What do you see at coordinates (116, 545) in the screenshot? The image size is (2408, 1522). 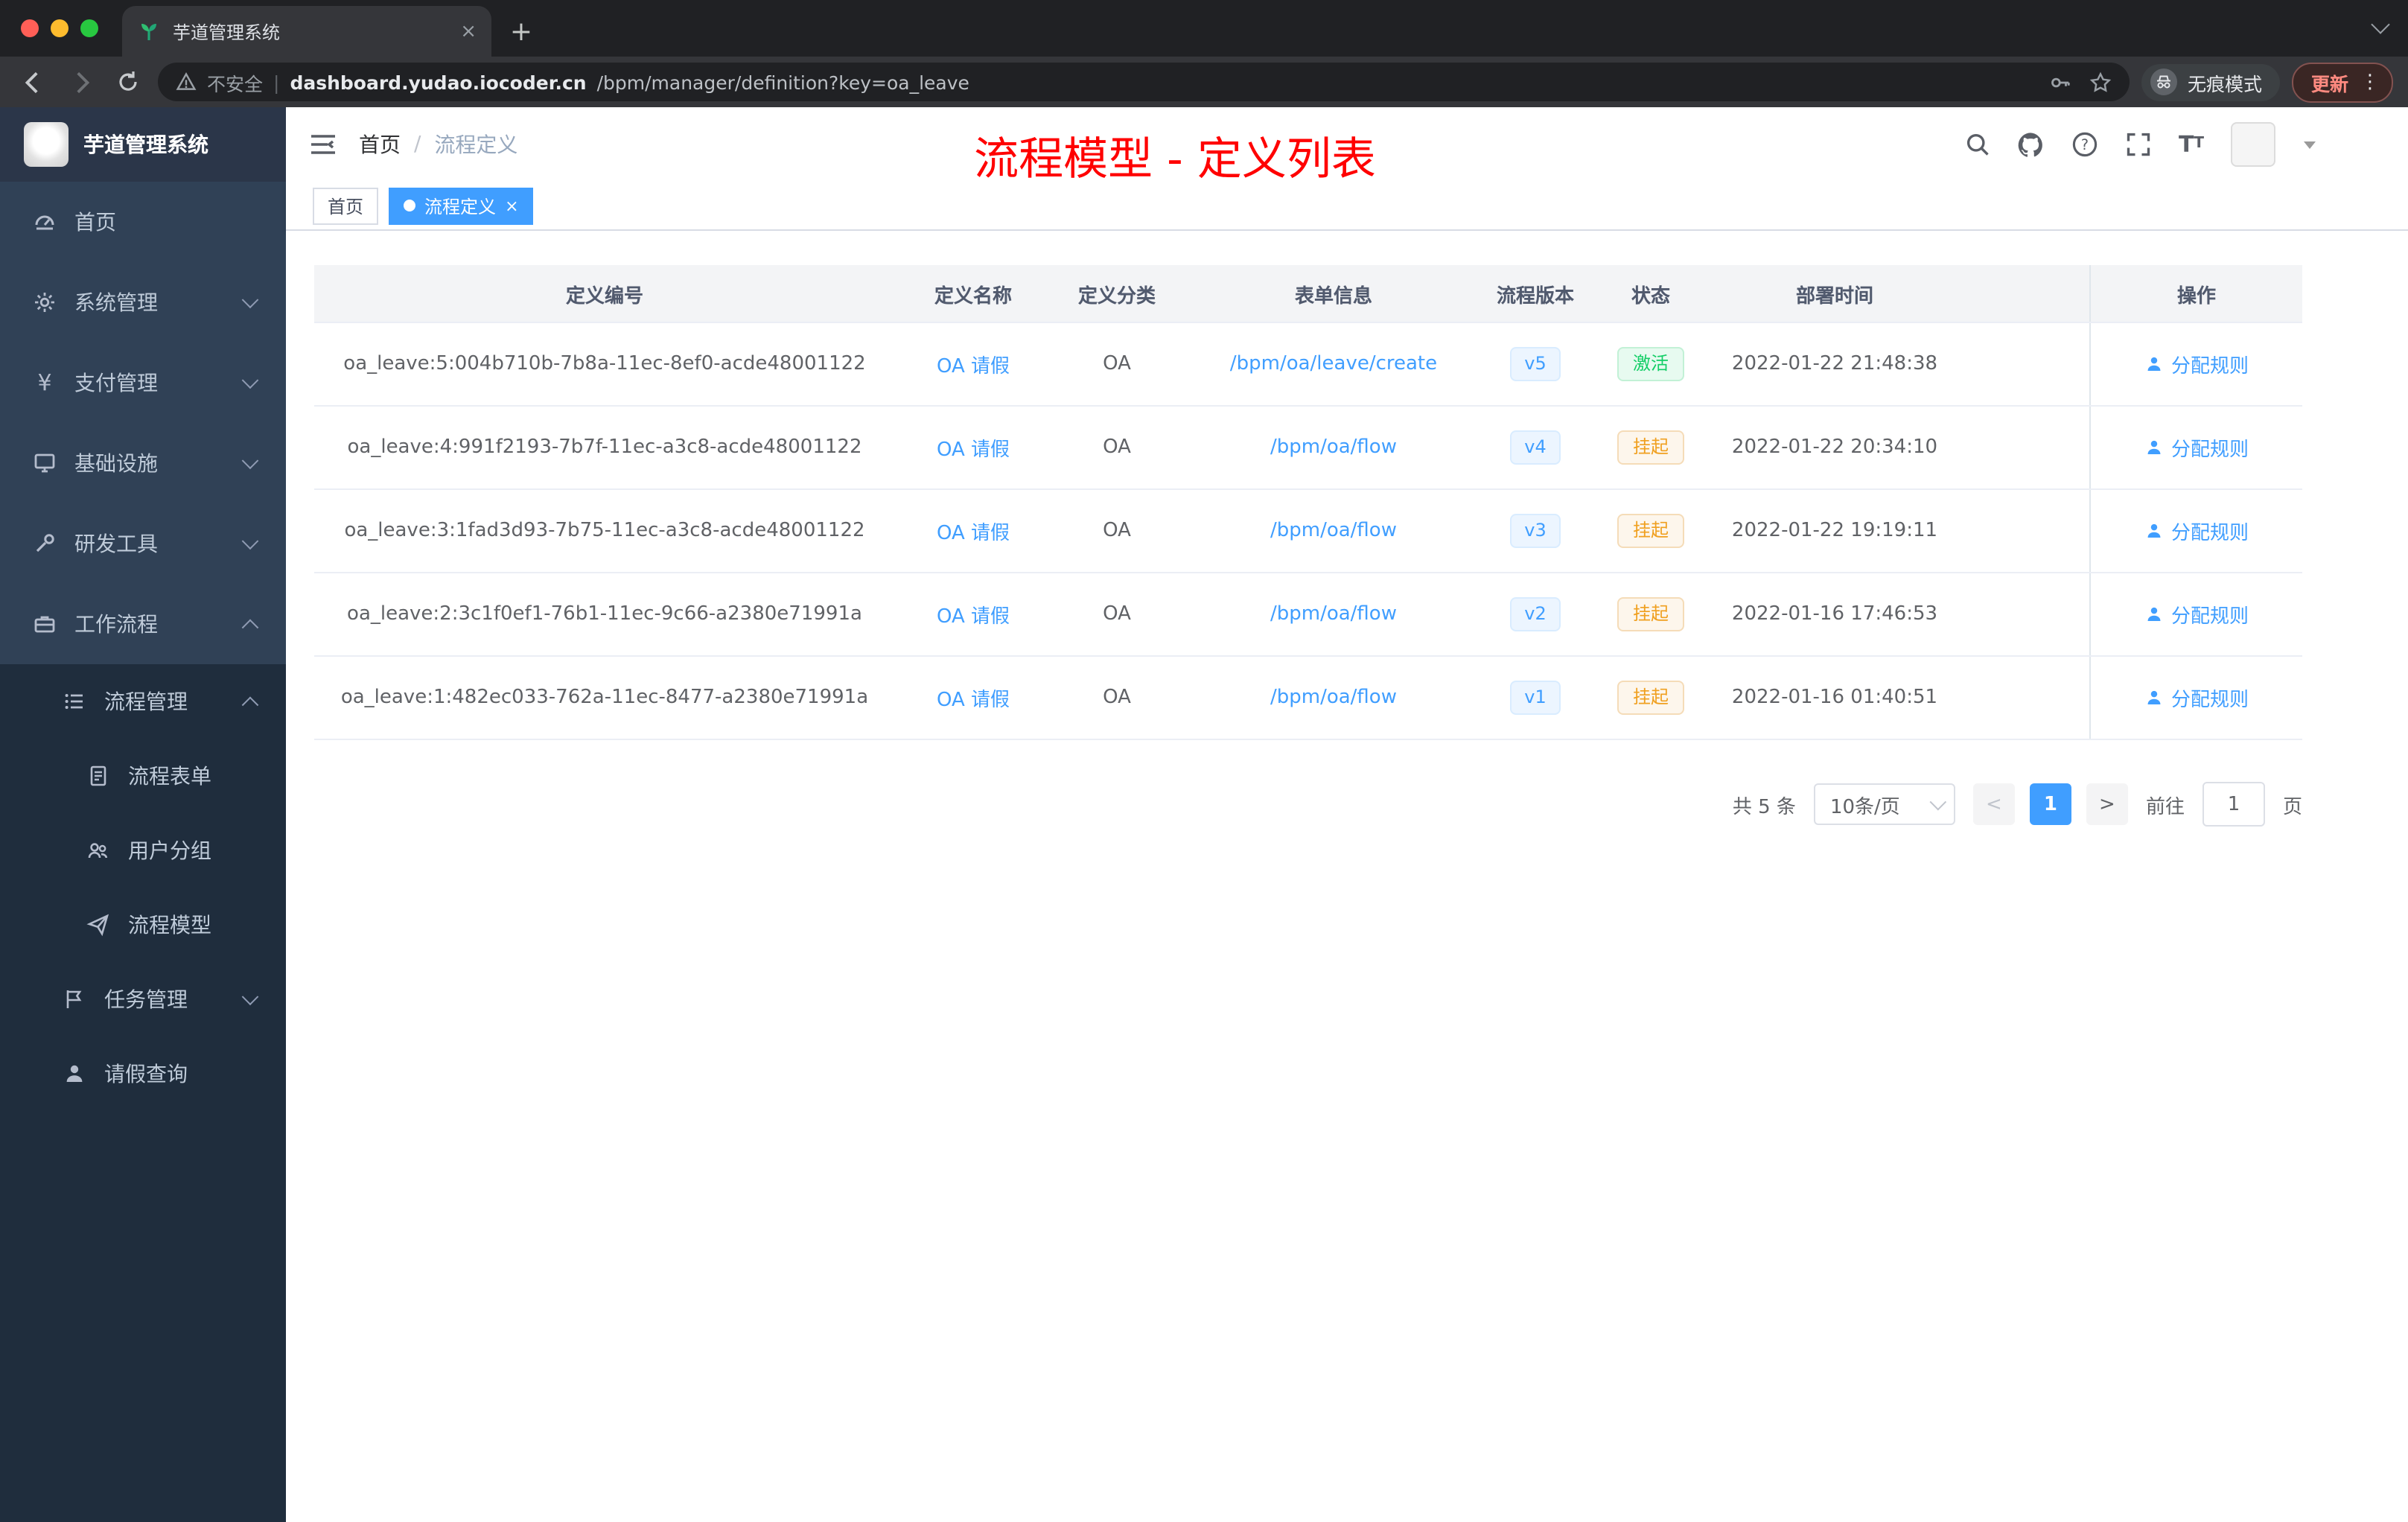 I see `sidebar-item-label: 研发工具` at bounding box center [116, 545].